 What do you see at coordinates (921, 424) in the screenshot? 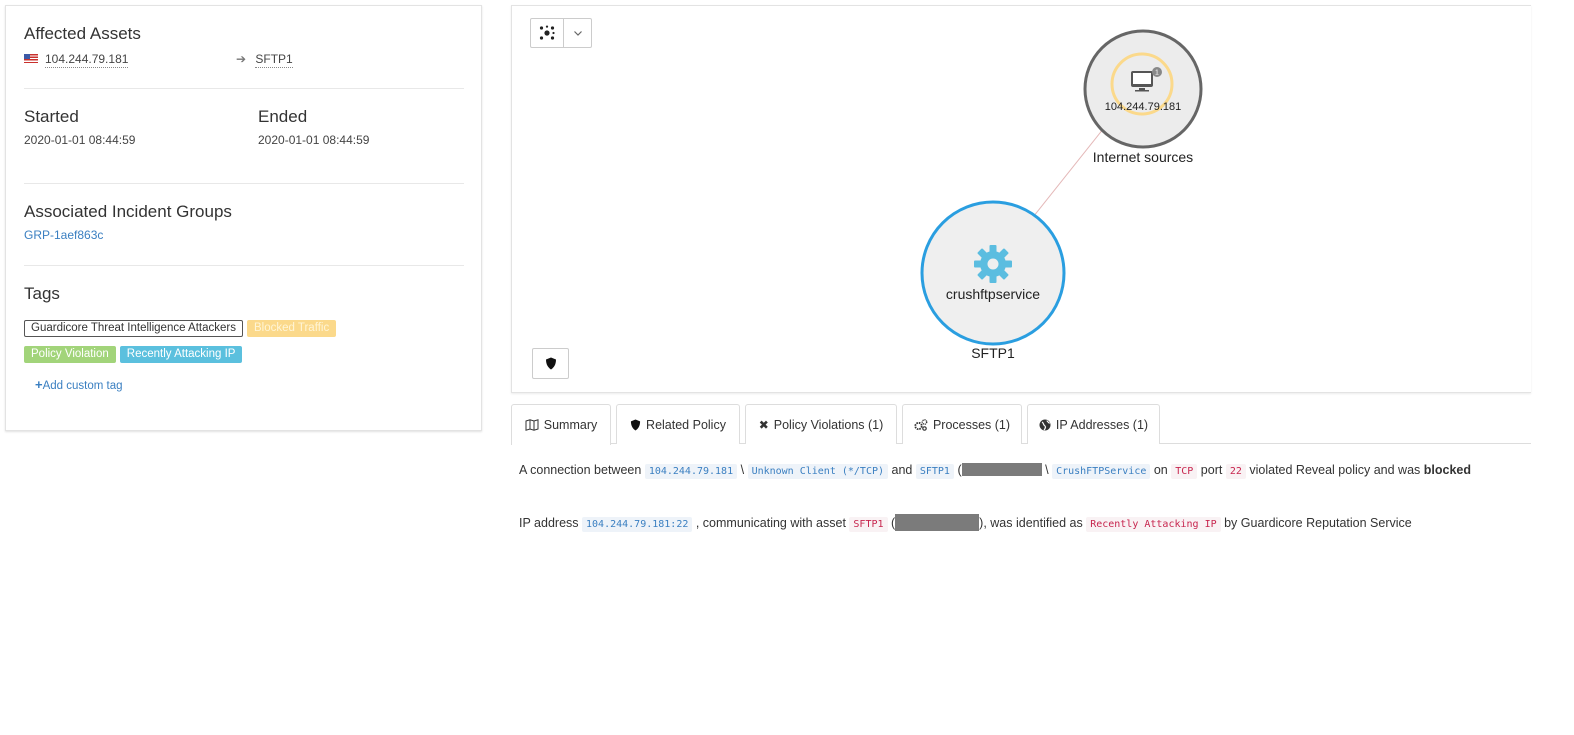
I see `gears-icon` at bounding box center [921, 424].